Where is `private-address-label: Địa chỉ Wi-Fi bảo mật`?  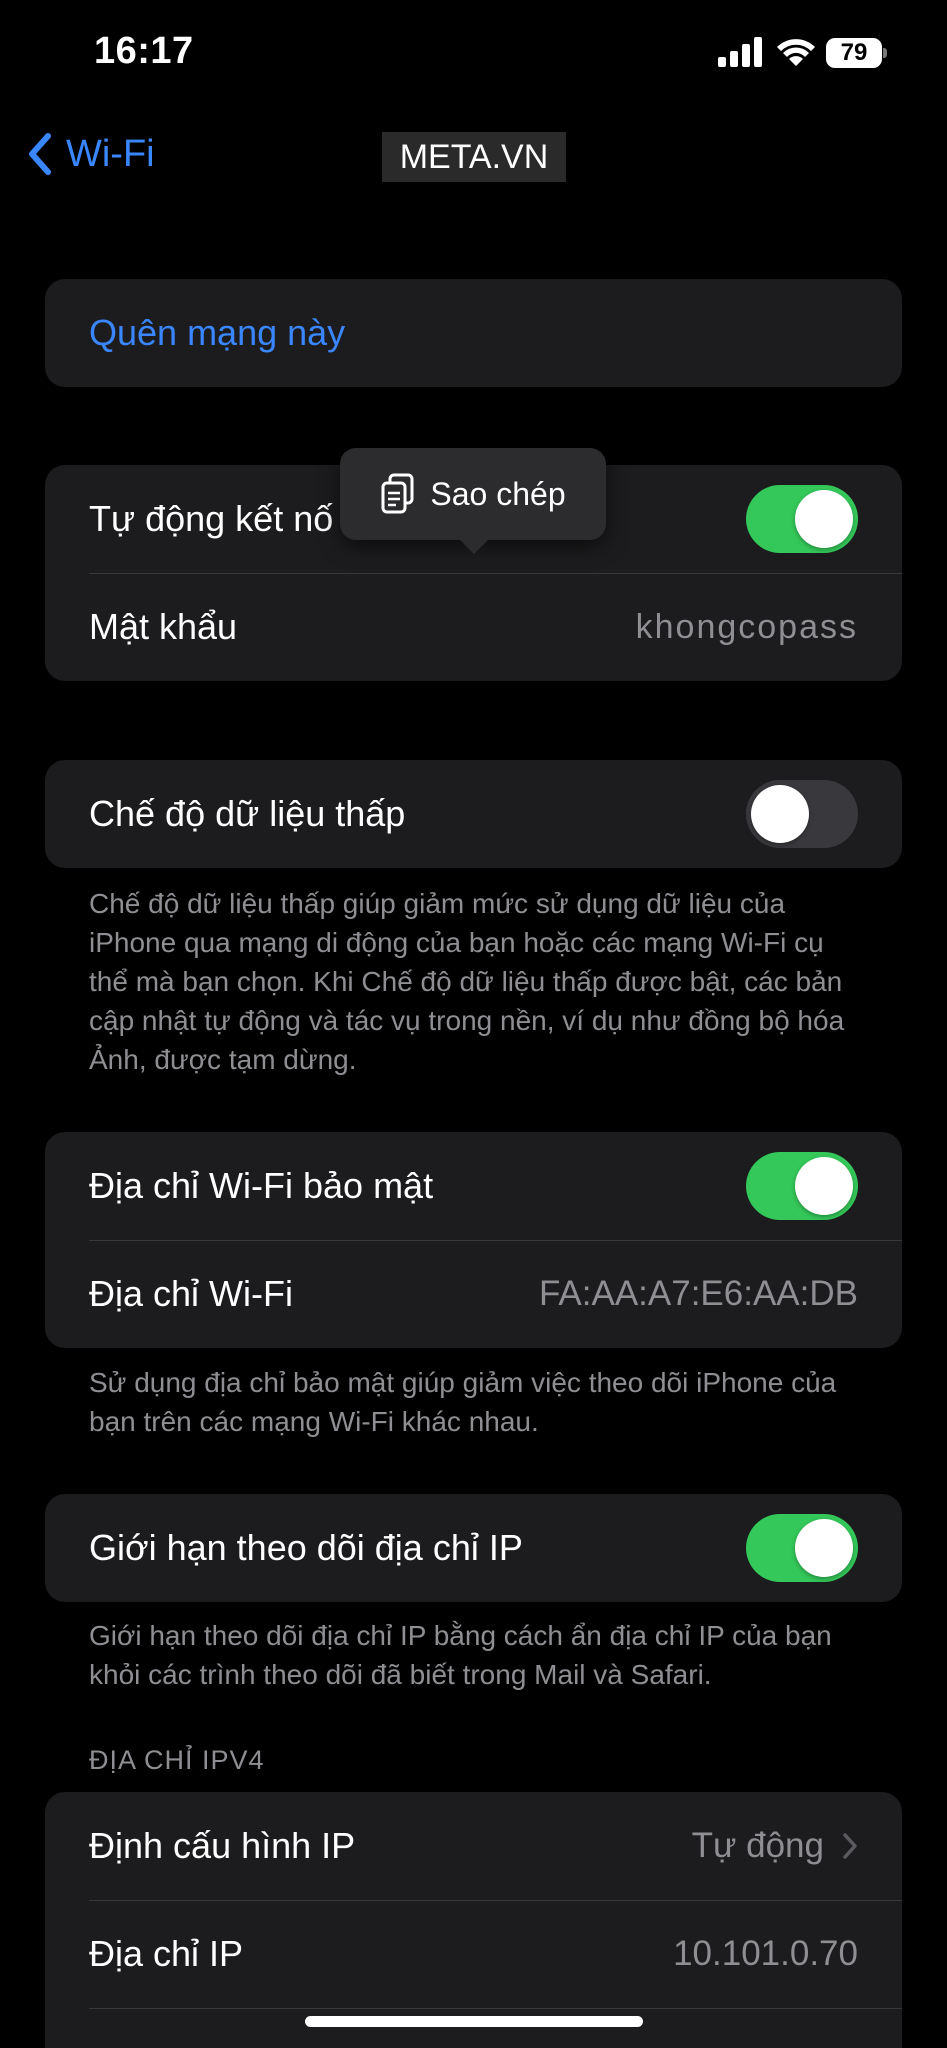
private-address-label: Địa chỉ Wi-Fi bảo mật is located at coordinates (261, 1185).